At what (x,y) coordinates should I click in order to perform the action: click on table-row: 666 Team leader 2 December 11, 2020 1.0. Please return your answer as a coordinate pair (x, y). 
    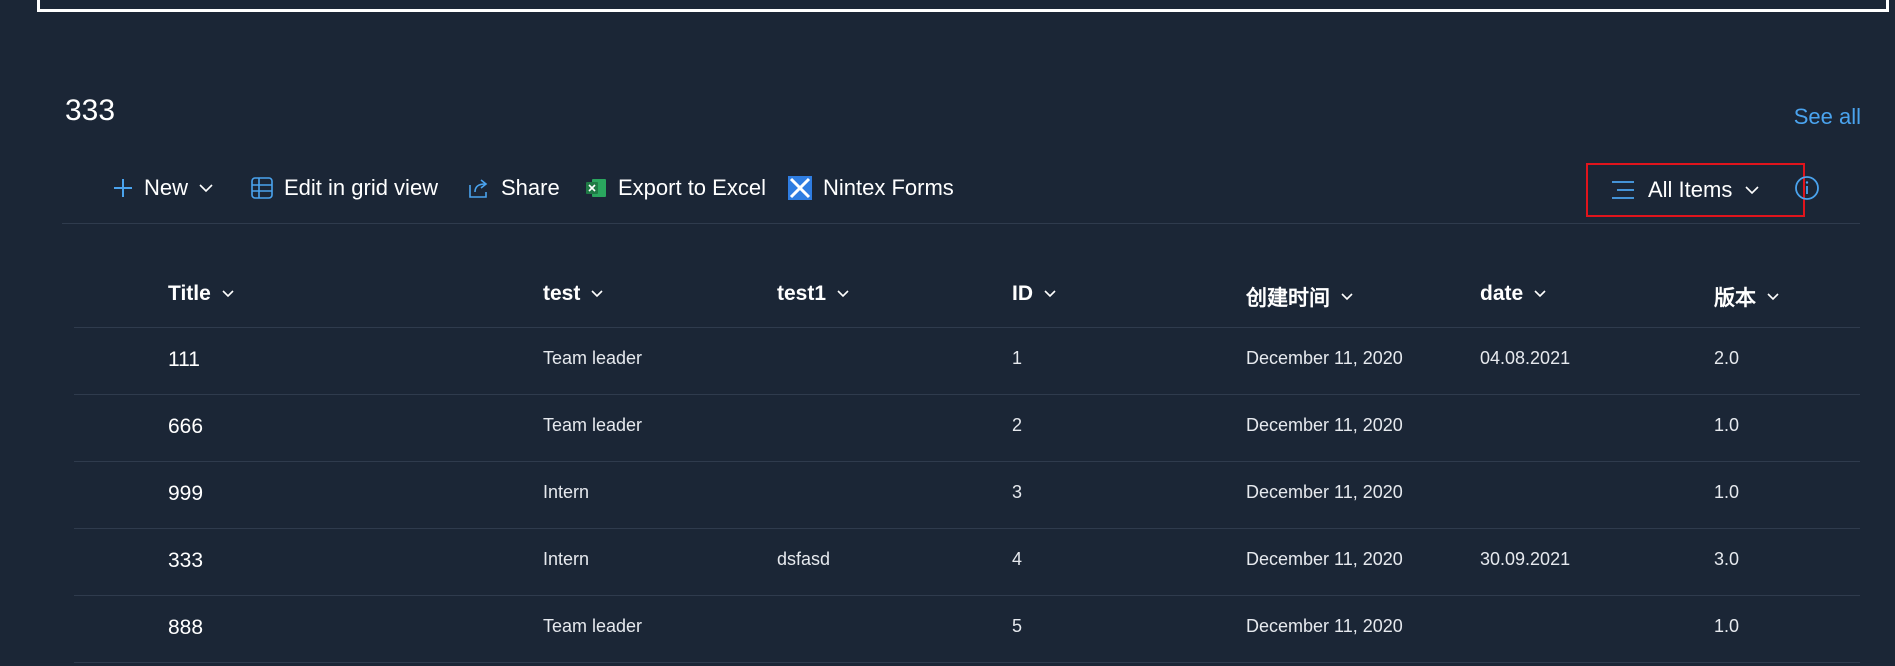
    Looking at the image, I should click on (967, 428).